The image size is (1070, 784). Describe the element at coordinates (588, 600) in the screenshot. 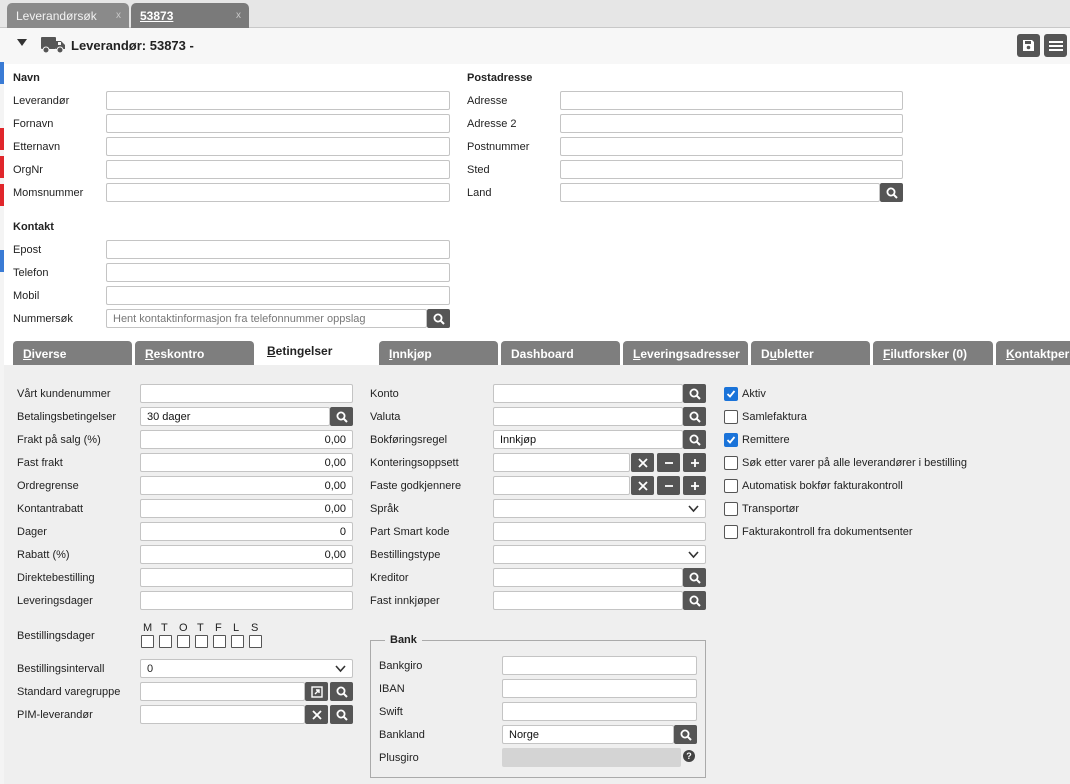

I see `fast-innkjoper-input` at that location.